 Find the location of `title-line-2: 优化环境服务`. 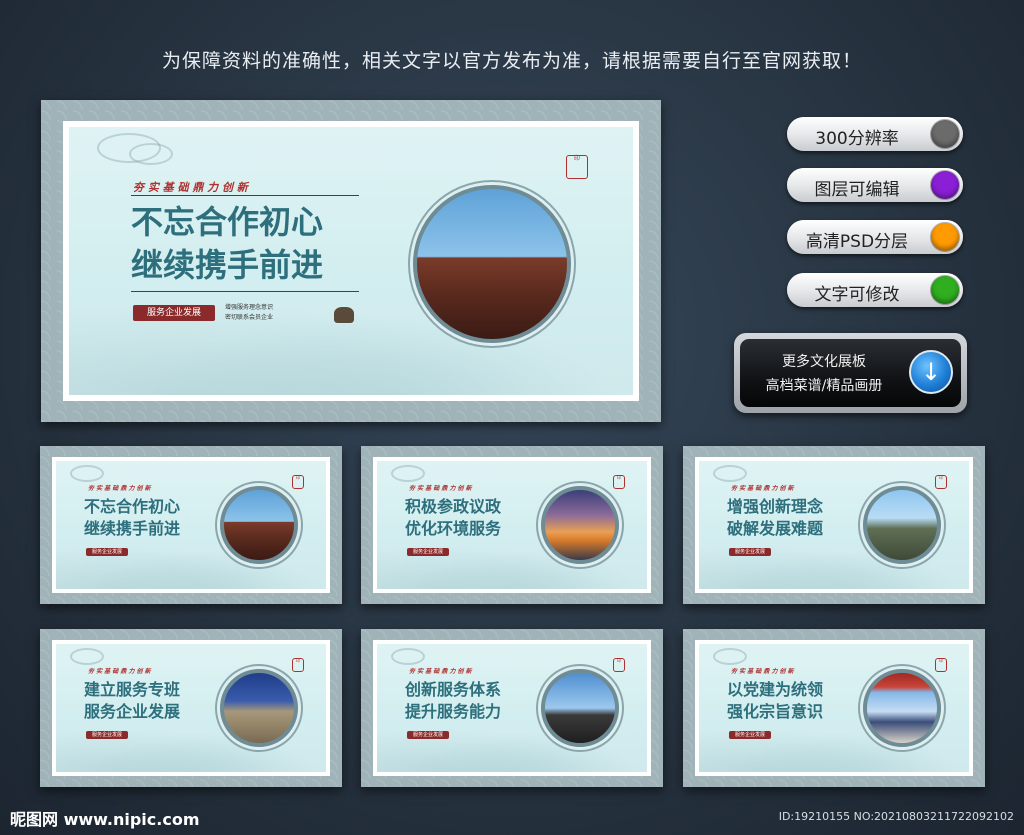

title-line-2: 优化环境服务 is located at coordinates (453, 528).